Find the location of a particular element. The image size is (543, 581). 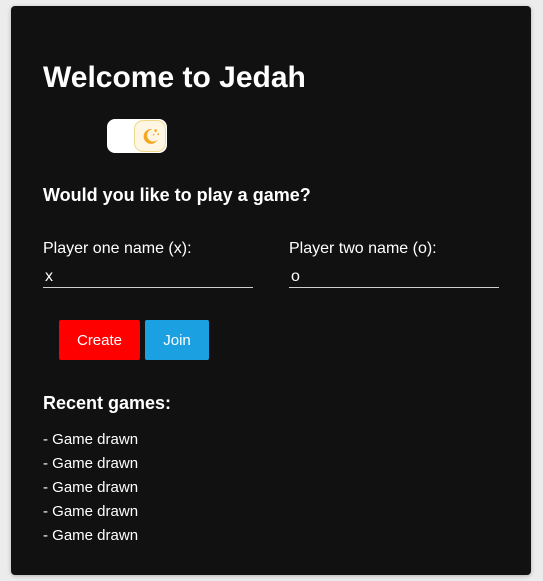

toggle-knob is located at coordinates (150, 136).